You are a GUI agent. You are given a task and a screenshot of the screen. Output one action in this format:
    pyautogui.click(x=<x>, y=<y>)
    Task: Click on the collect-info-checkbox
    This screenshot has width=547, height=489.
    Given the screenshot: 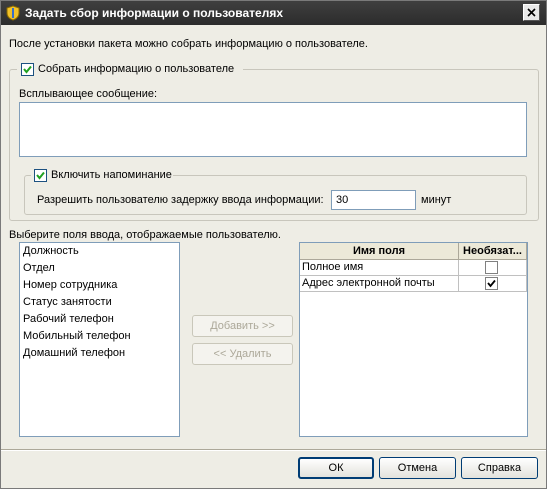 What is the action you would take?
    pyautogui.click(x=27, y=69)
    